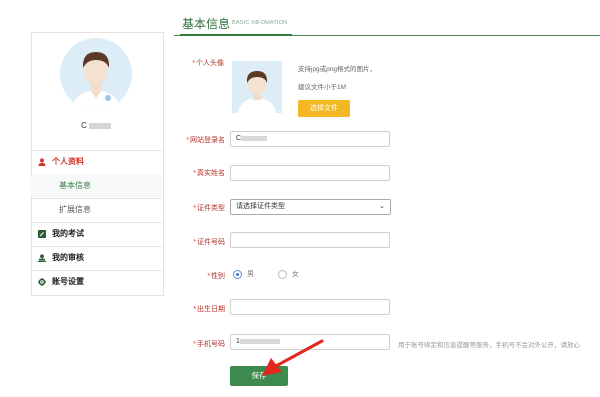 This screenshot has width=600, height=397. Describe the element at coordinates (42, 282) in the screenshot. I see `gear-icon` at that location.